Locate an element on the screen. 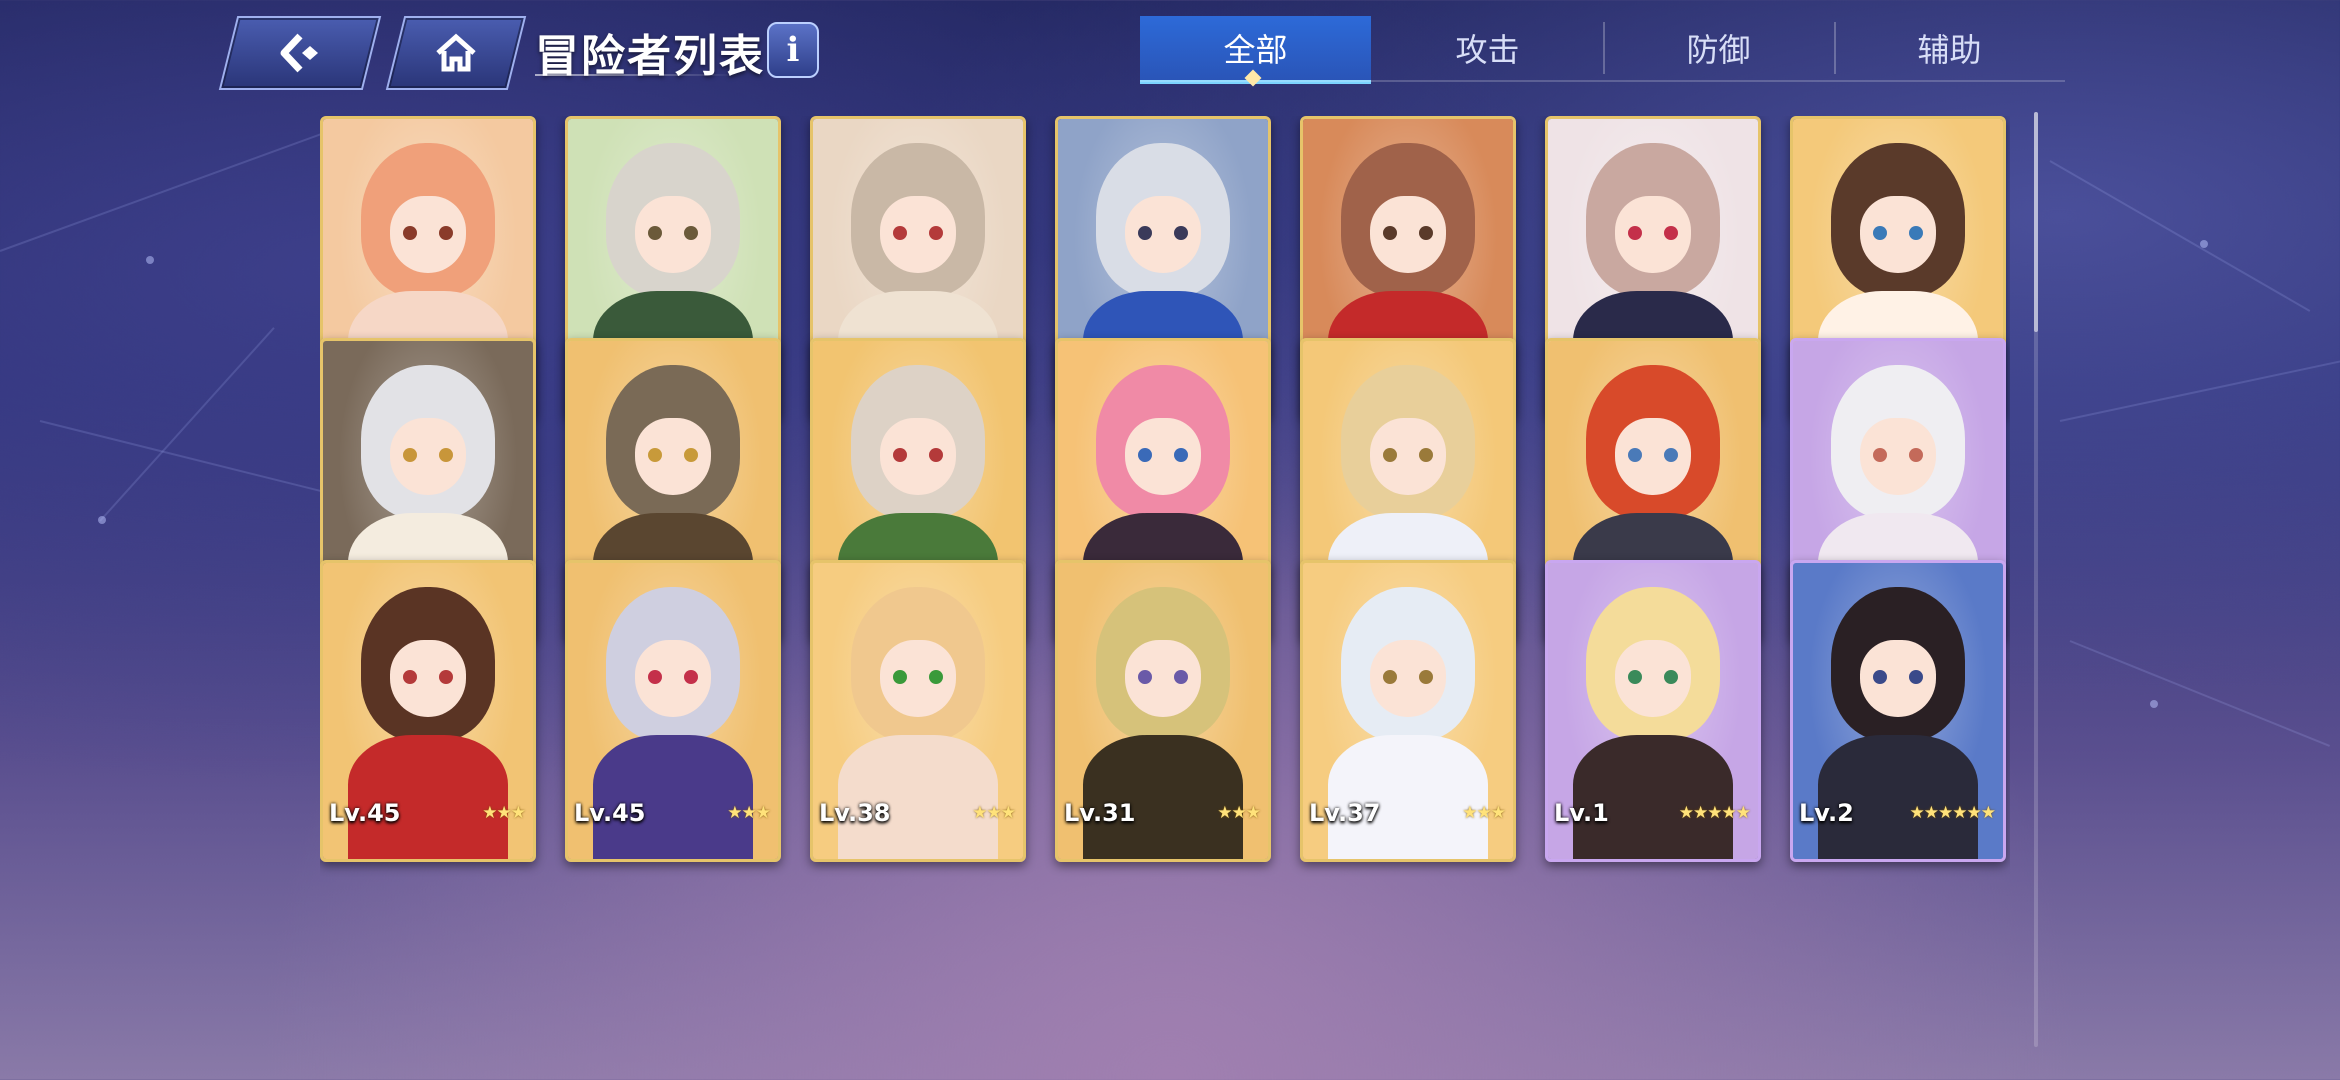 The width and height of the screenshot is (2340, 1080). info-icon: i is located at coordinates (793, 50).